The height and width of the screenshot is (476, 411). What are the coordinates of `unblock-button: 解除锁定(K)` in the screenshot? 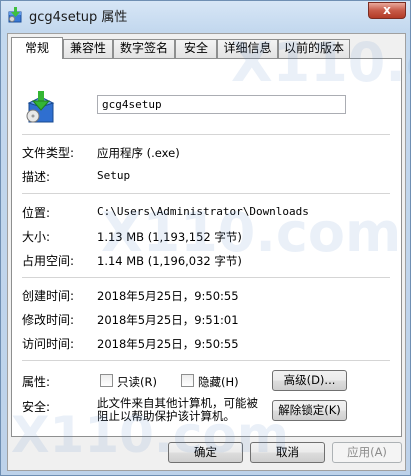 It's located at (309, 410).